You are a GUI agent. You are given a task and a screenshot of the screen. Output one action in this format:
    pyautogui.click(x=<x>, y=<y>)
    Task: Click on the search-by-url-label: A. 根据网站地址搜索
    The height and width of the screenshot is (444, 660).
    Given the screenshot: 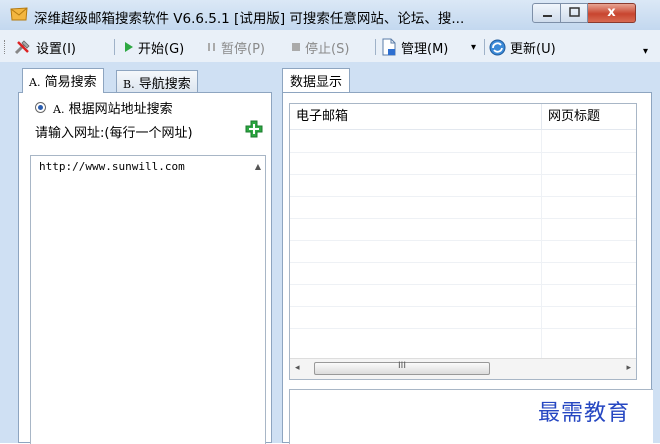 What is the action you would take?
    pyautogui.click(x=113, y=107)
    